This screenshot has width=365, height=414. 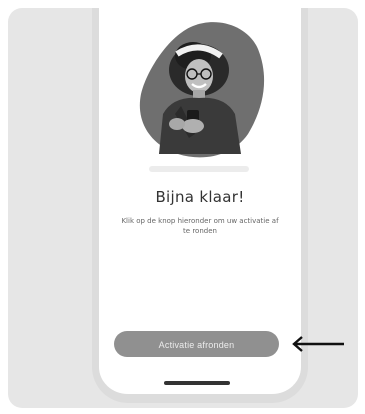 I want to click on arrow-left-icon, so click(x=318, y=344).